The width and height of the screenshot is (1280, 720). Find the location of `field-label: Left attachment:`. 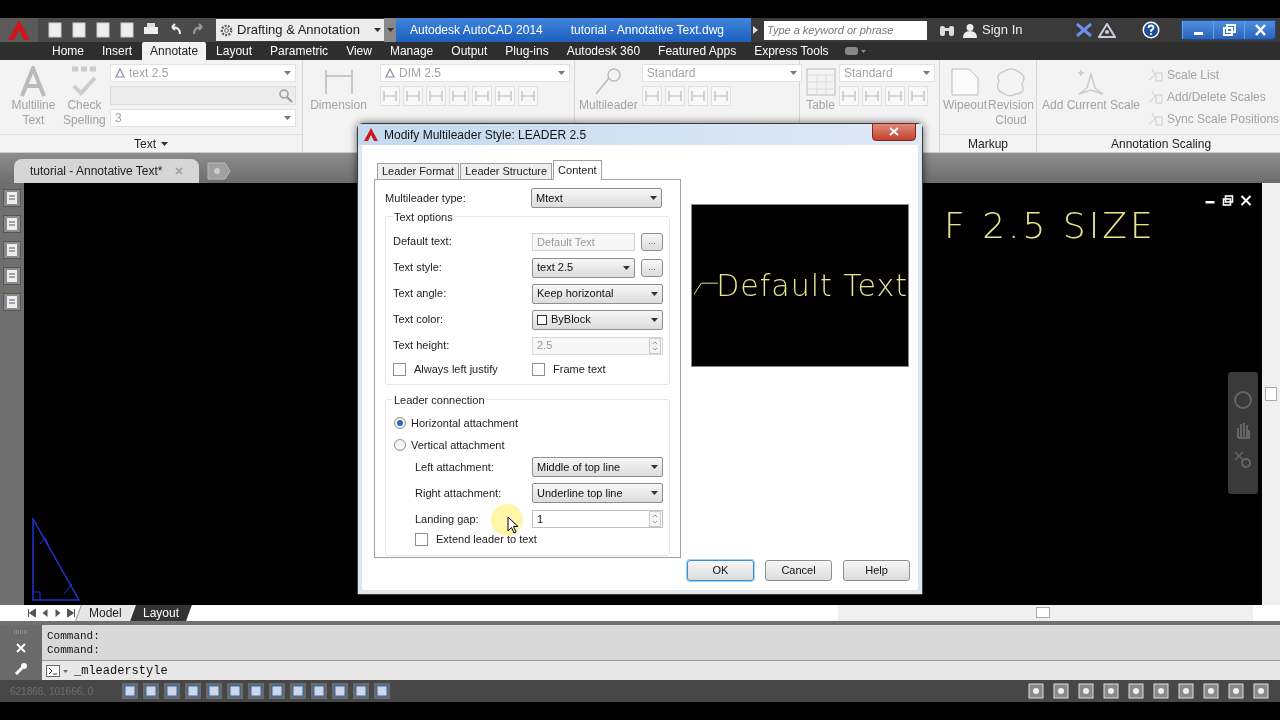

field-label: Left attachment: is located at coordinates (454, 467).